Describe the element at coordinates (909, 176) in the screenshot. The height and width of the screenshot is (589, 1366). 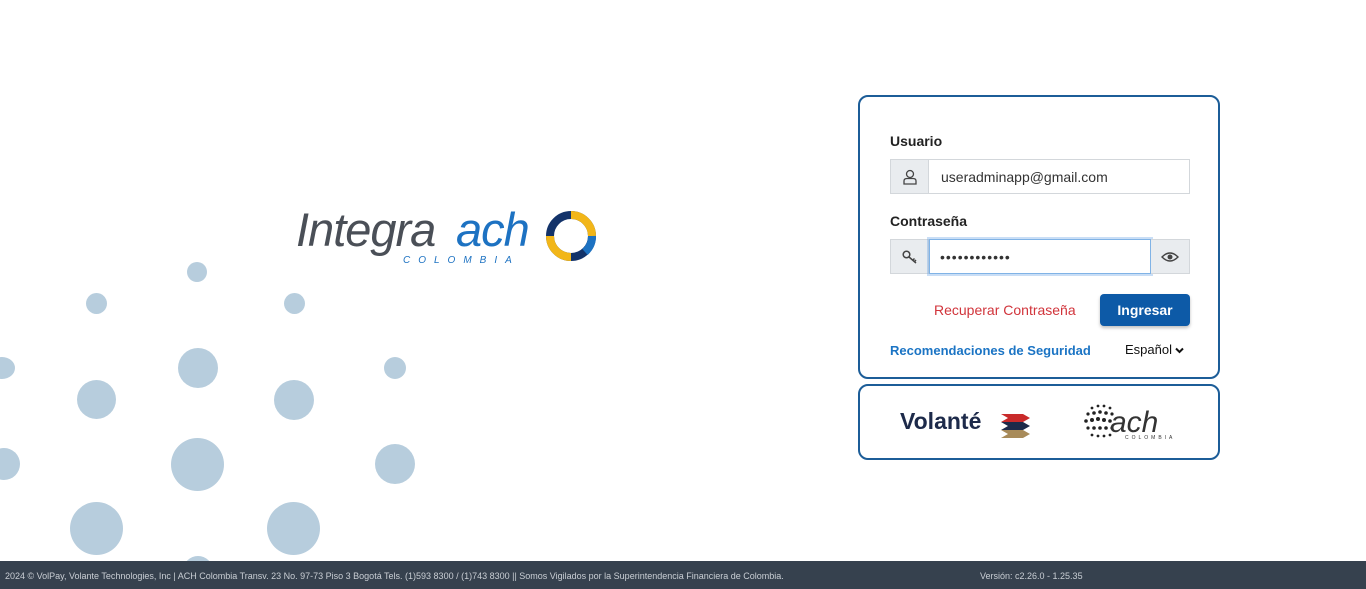
I see `user-icon` at that location.